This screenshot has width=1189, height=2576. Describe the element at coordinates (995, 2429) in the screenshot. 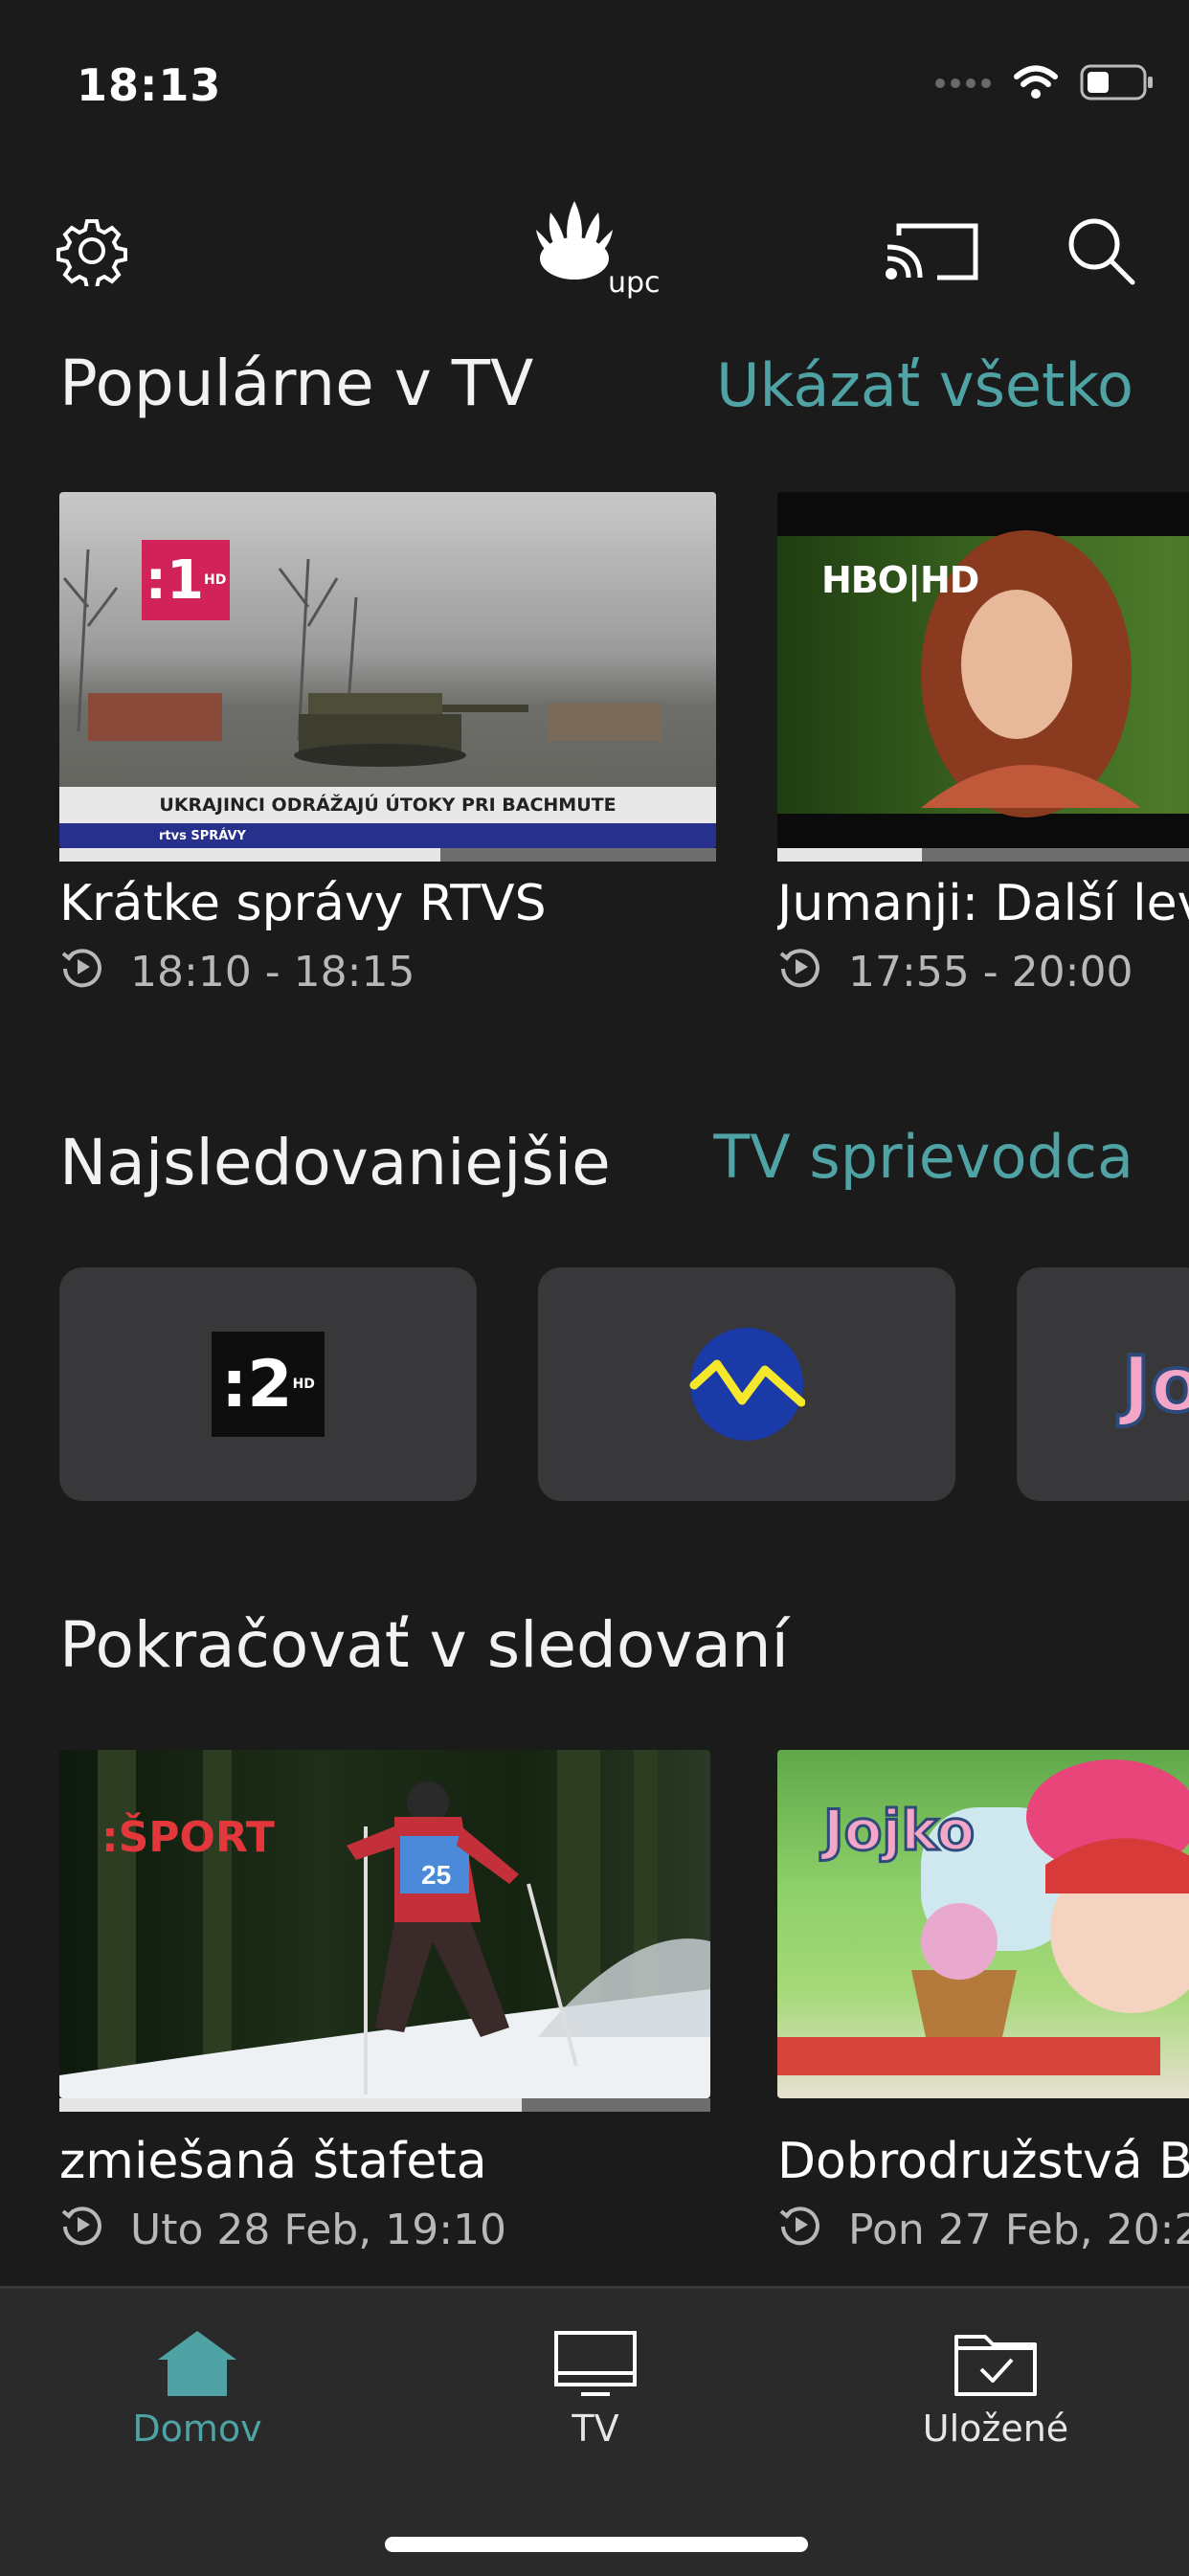

I see `nav-label-saved: Uložené` at that location.